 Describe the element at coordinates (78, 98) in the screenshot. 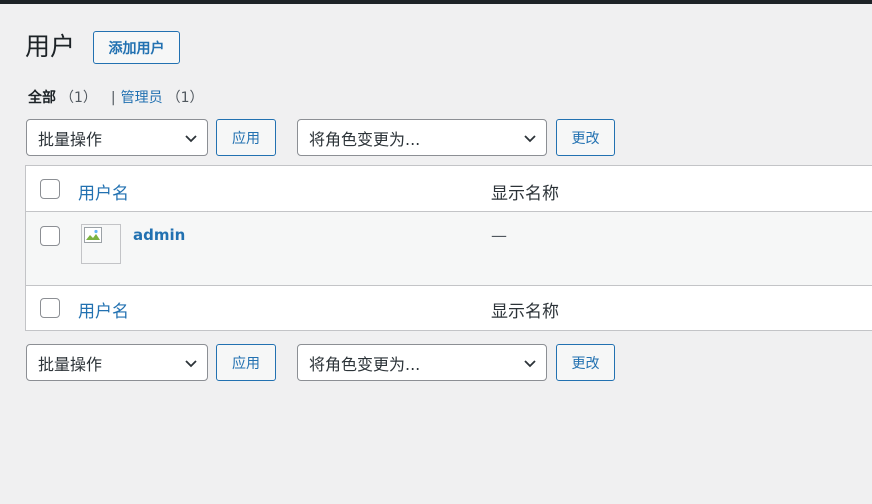

I see `filter-all-count: （1）` at that location.